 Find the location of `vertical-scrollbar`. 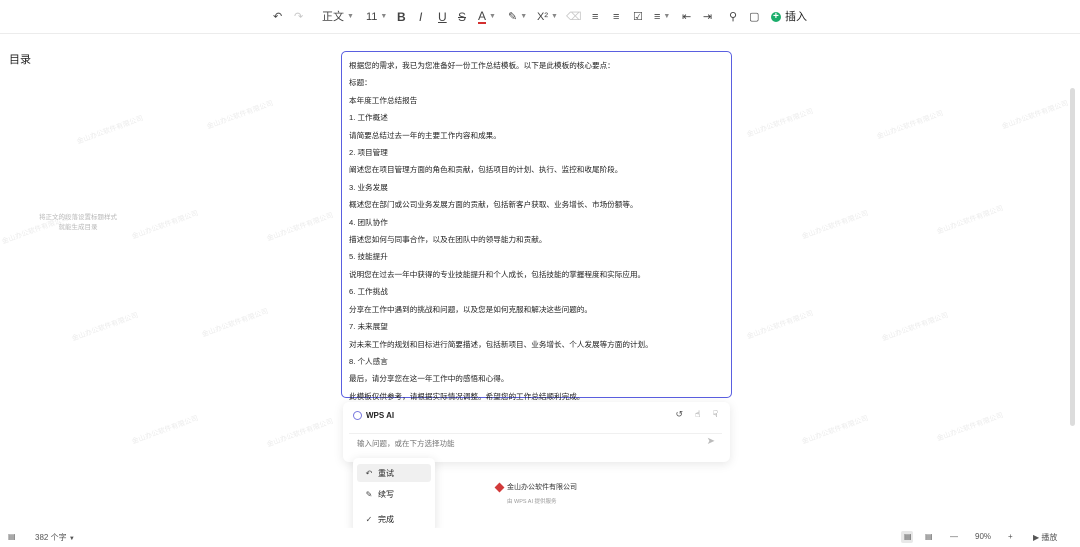

vertical-scrollbar is located at coordinates (1072, 257).